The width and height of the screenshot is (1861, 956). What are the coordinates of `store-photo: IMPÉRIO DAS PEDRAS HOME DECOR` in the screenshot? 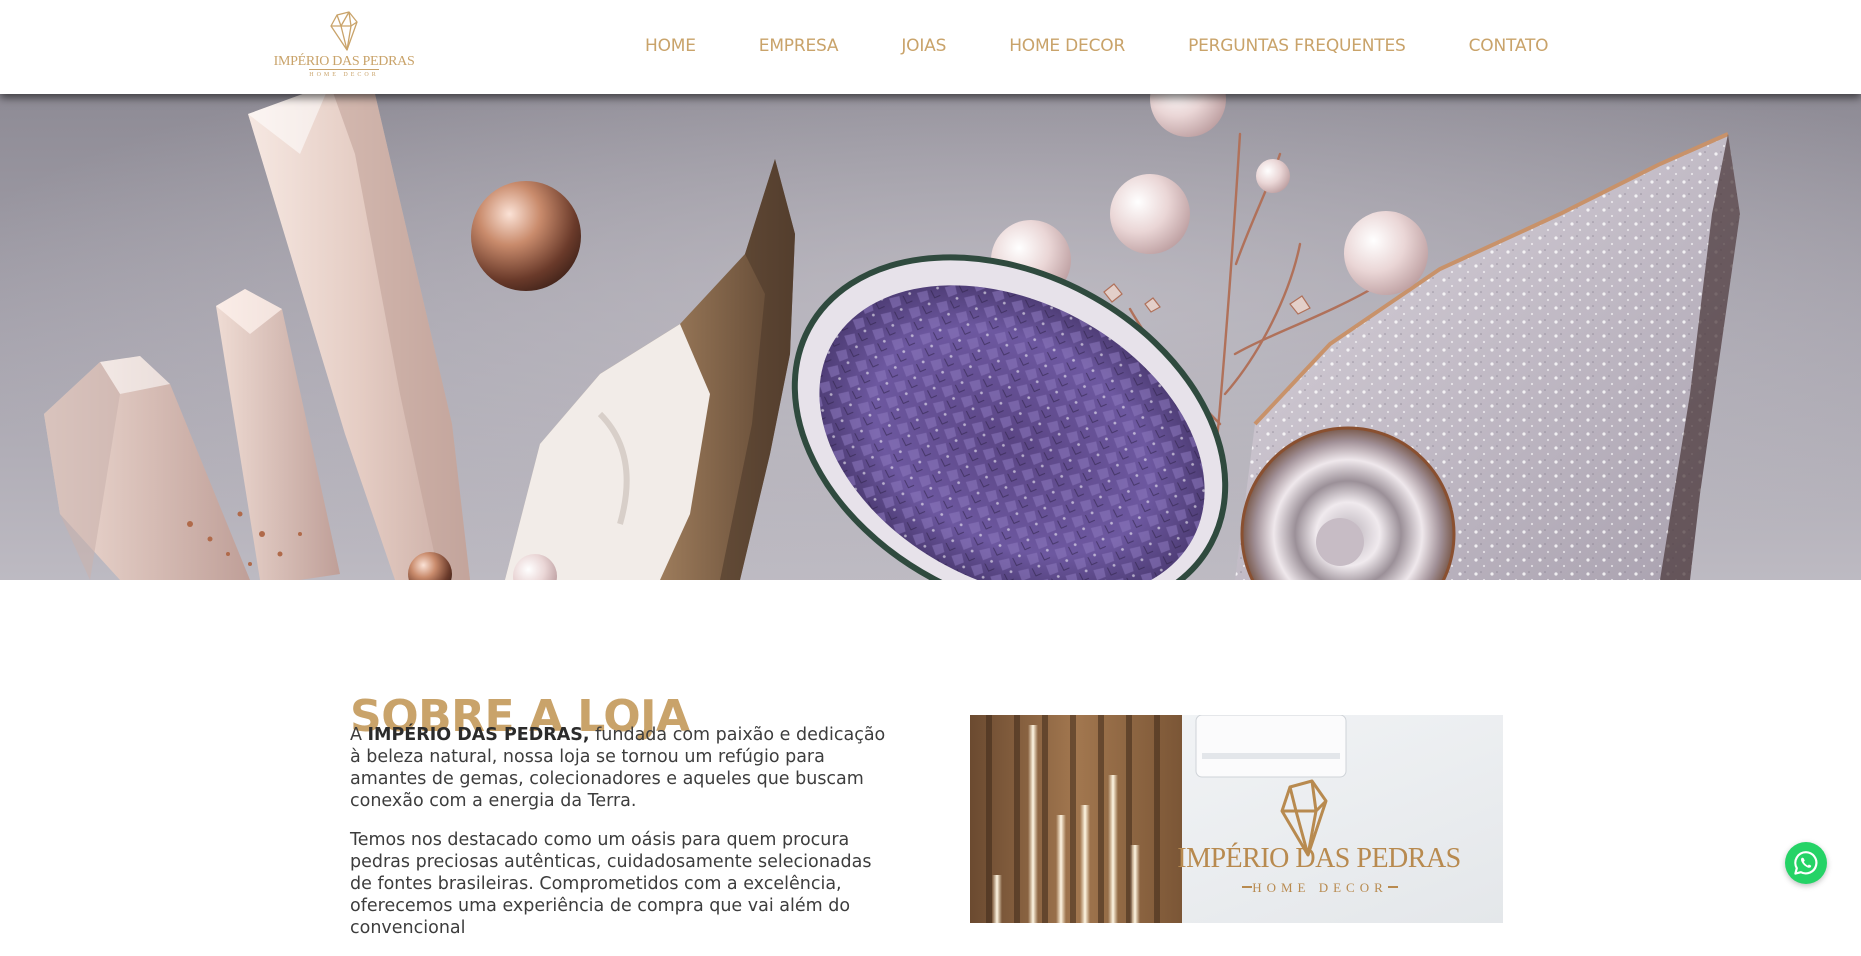 It's located at (1236, 819).